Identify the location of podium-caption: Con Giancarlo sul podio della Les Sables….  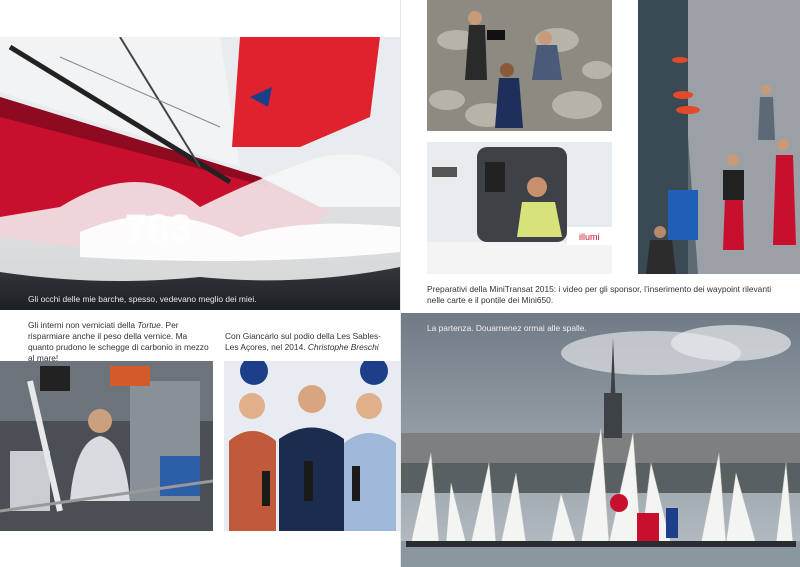
(303, 341).